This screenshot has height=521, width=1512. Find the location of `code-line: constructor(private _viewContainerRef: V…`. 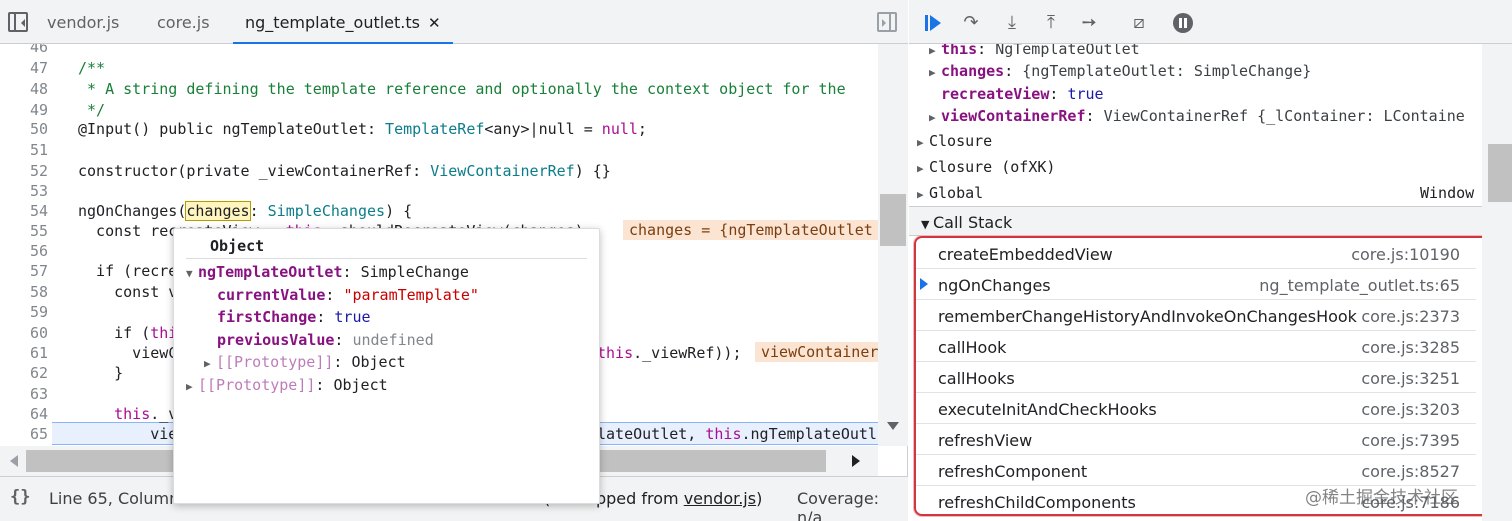

code-line: constructor(private _viewContainerRef: V… is located at coordinates (344, 171).